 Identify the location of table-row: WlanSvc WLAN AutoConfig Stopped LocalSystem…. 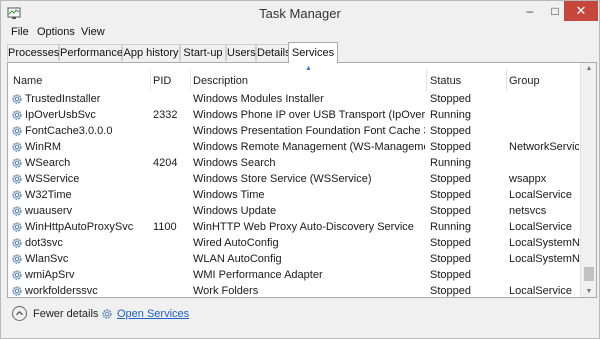
(294, 259).